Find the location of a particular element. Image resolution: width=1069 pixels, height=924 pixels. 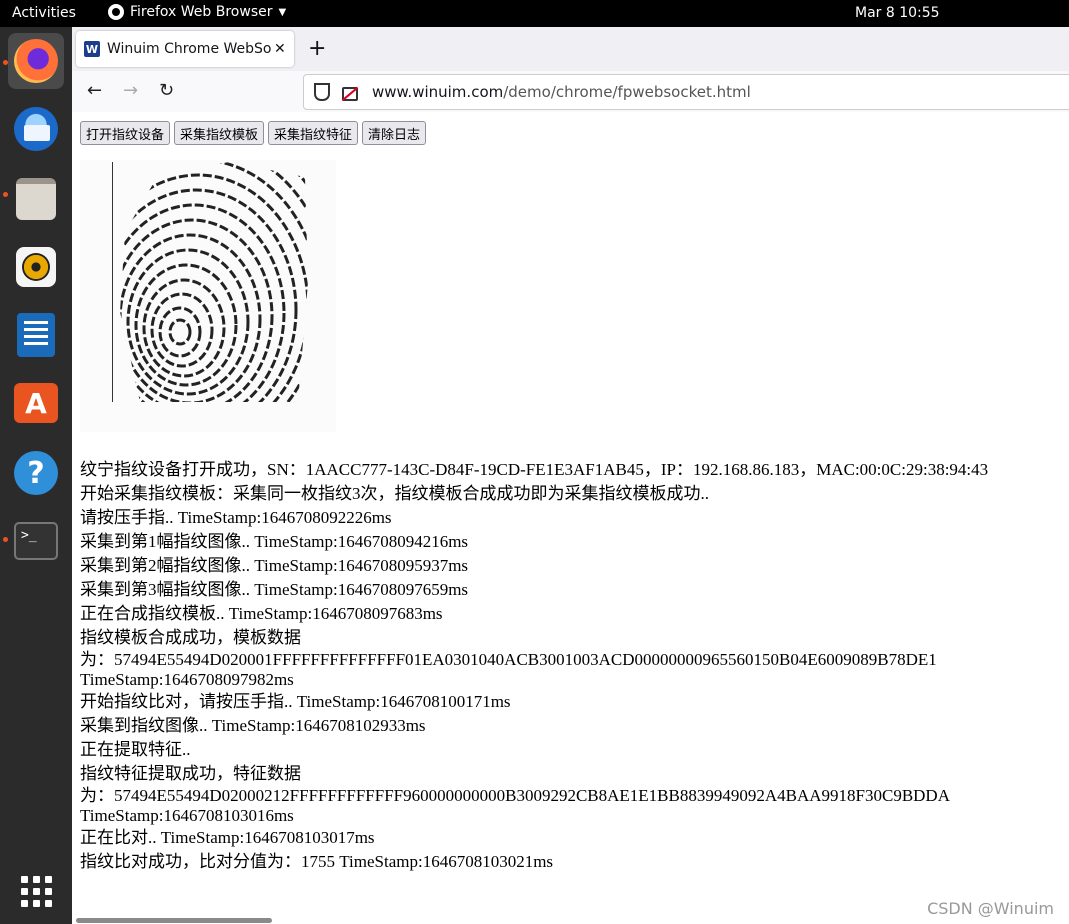

log-line: 请按压手指.. TimeStamp:1646708092226ms is located at coordinates (236, 517).